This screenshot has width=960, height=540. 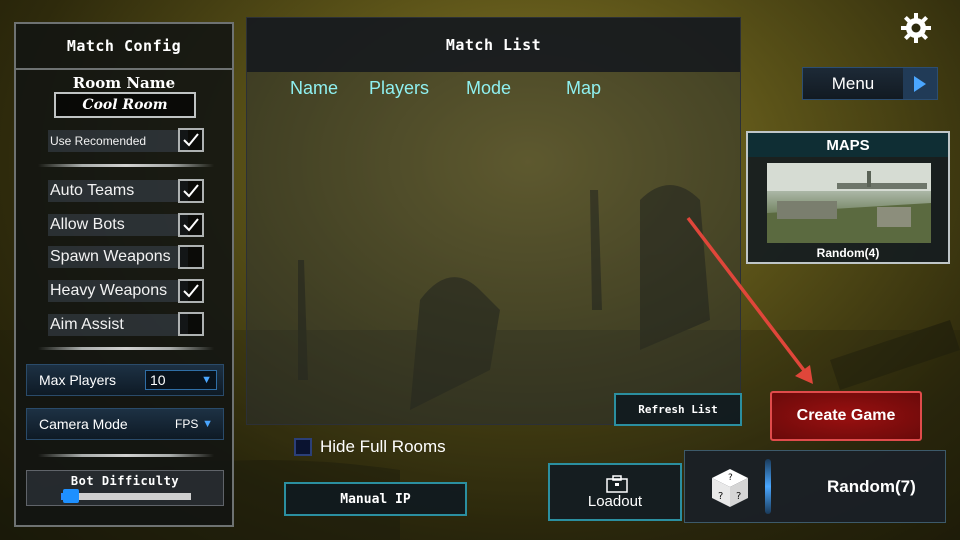 I want to click on bot-difficulty-control: Bot Difficulty, so click(x=125, y=488).